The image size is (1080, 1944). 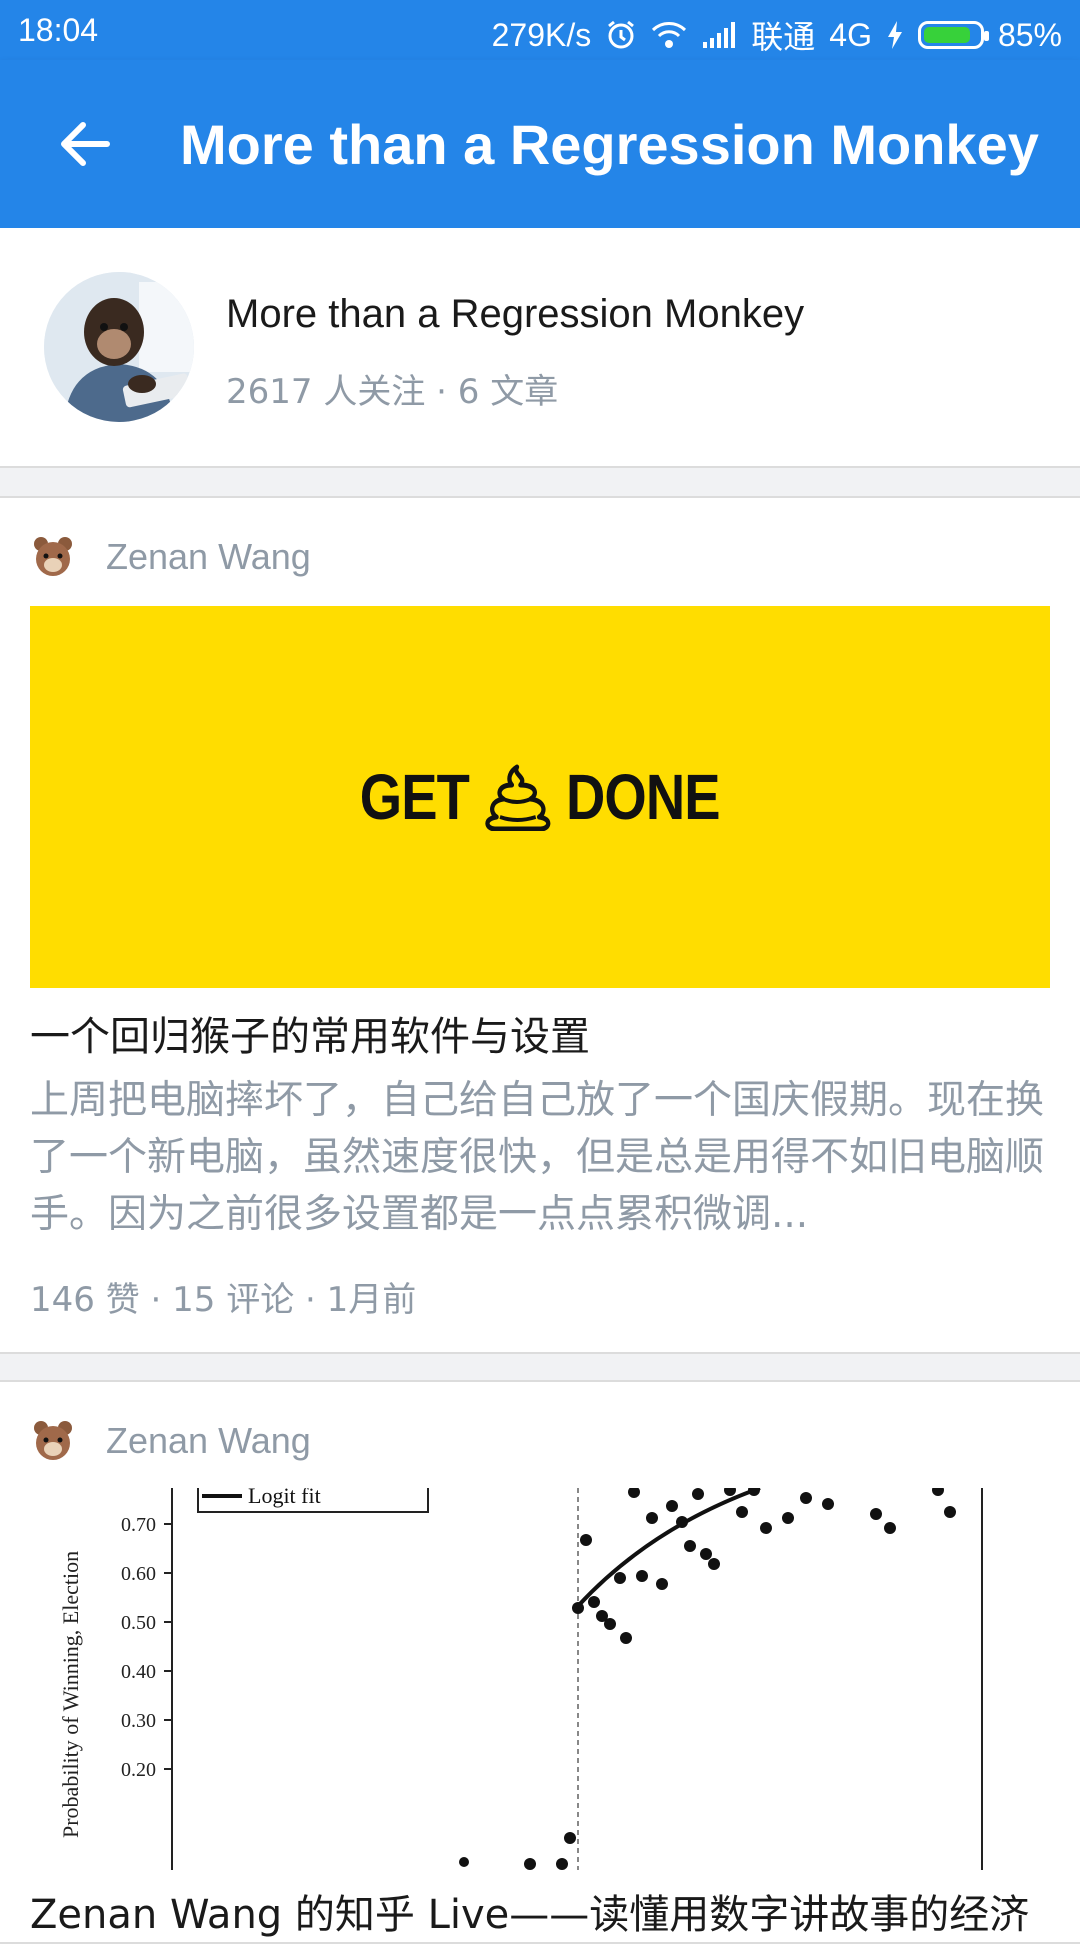 I want to click on status-indicators: 279K/s 联通 4G 85%, so click(x=777, y=35).